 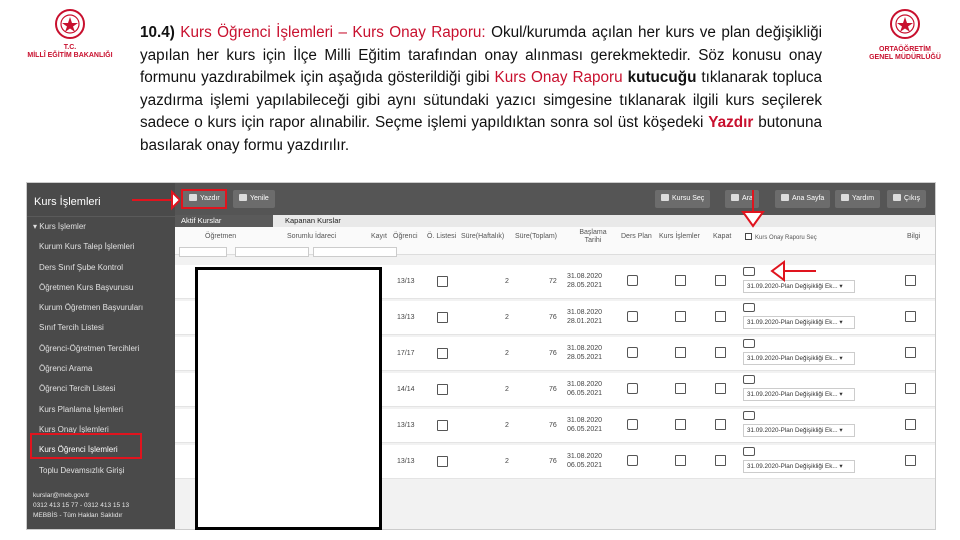 What do you see at coordinates (355, 252) in the screenshot?
I see `filter-input-idareci` at bounding box center [355, 252].